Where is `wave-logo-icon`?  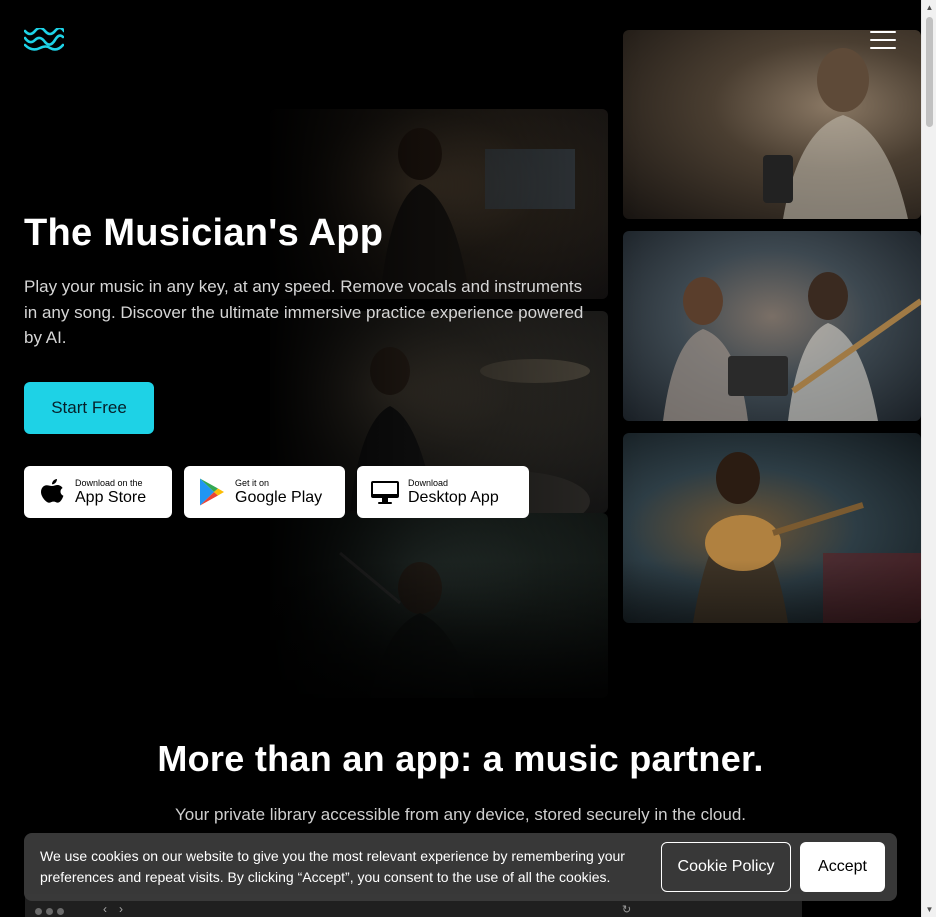 wave-logo-icon is located at coordinates (44, 39).